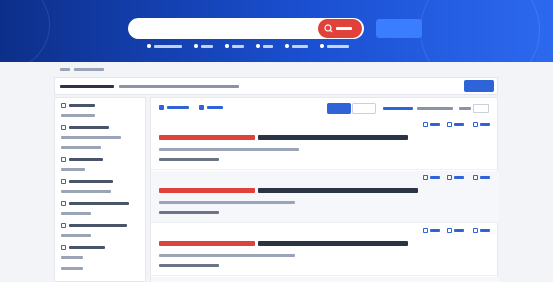  What do you see at coordinates (89, 69) in the screenshot?
I see `breadcrumb-current` at bounding box center [89, 69].